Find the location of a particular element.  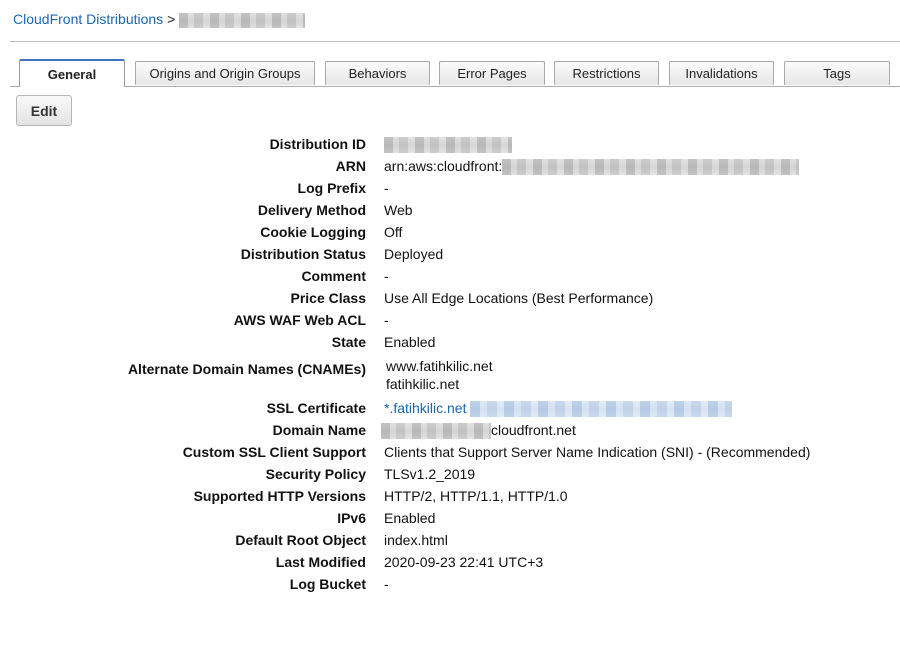

redacted-domain-prefix is located at coordinates (436, 431).